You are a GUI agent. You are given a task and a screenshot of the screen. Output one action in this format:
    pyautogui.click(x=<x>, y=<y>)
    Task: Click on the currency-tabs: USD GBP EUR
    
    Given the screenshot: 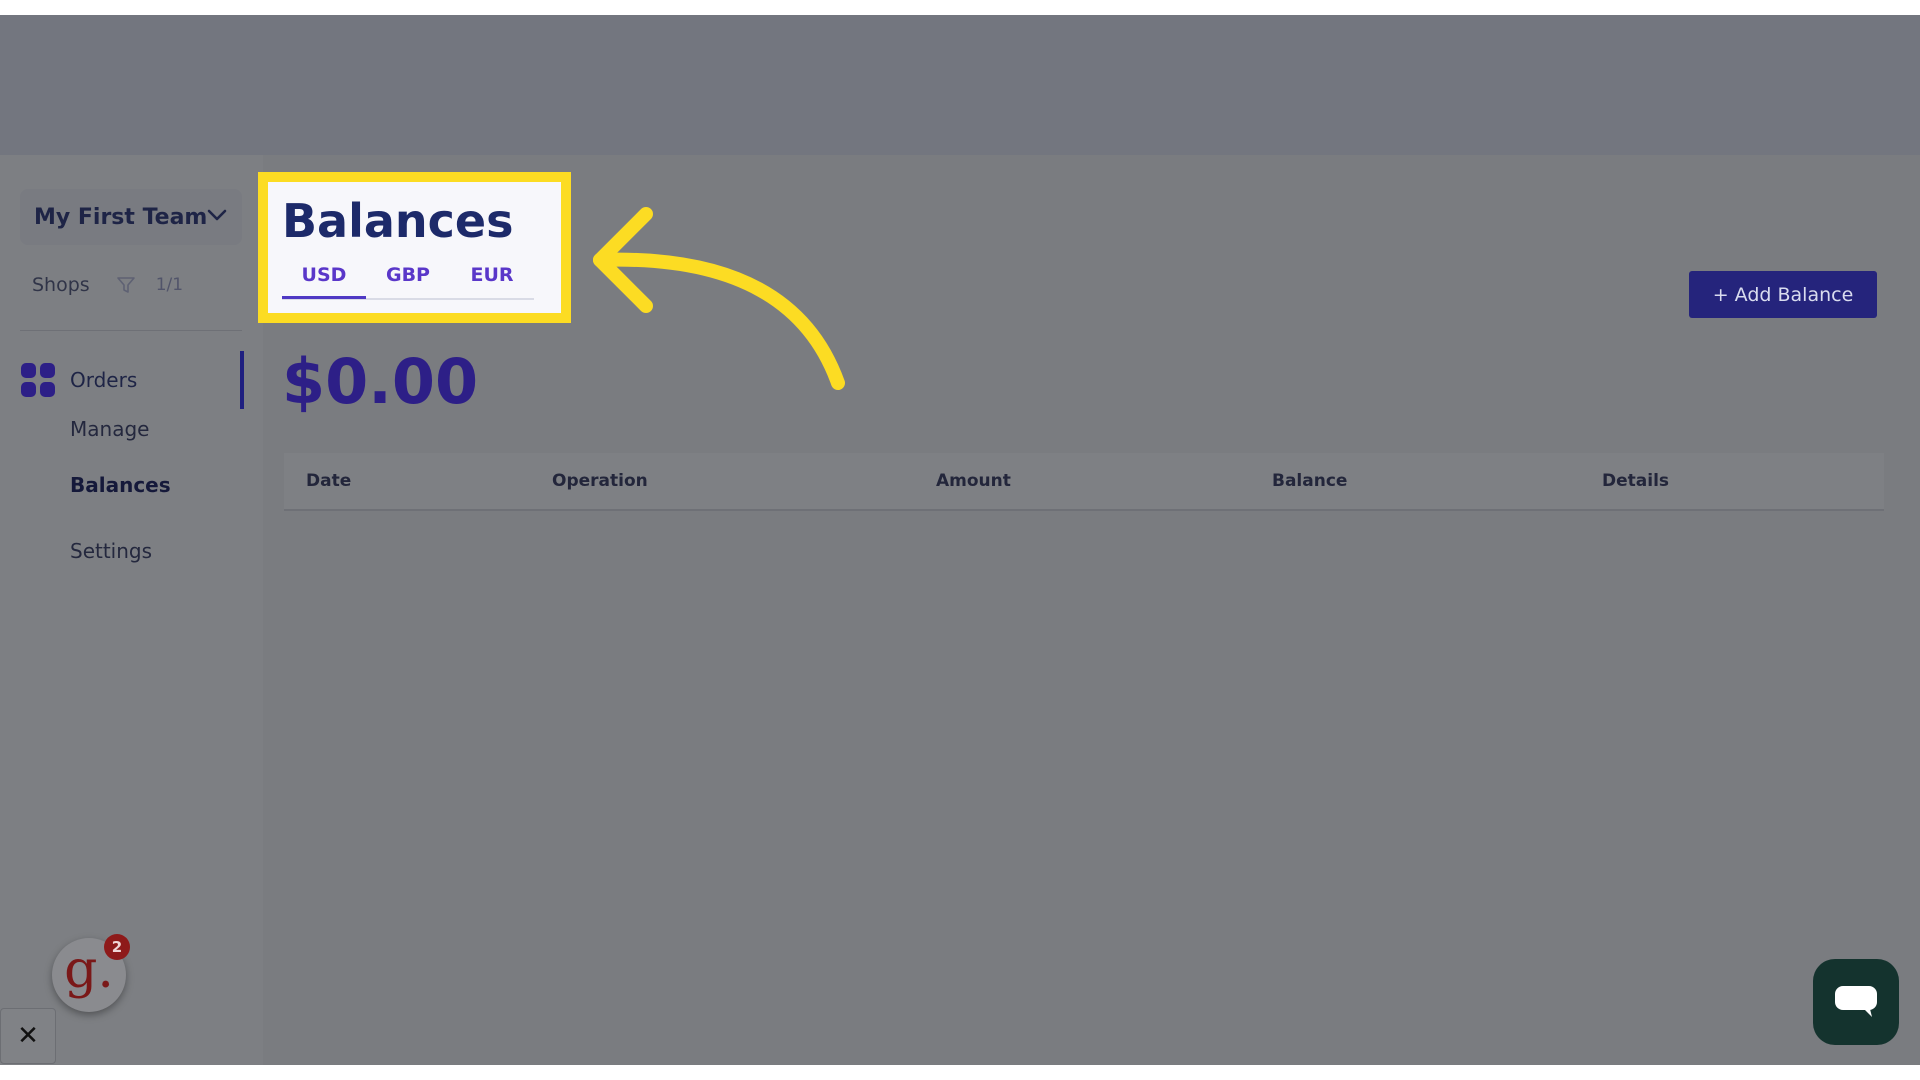 What is the action you would take?
    pyautogui.click(x=408, y=281)
    